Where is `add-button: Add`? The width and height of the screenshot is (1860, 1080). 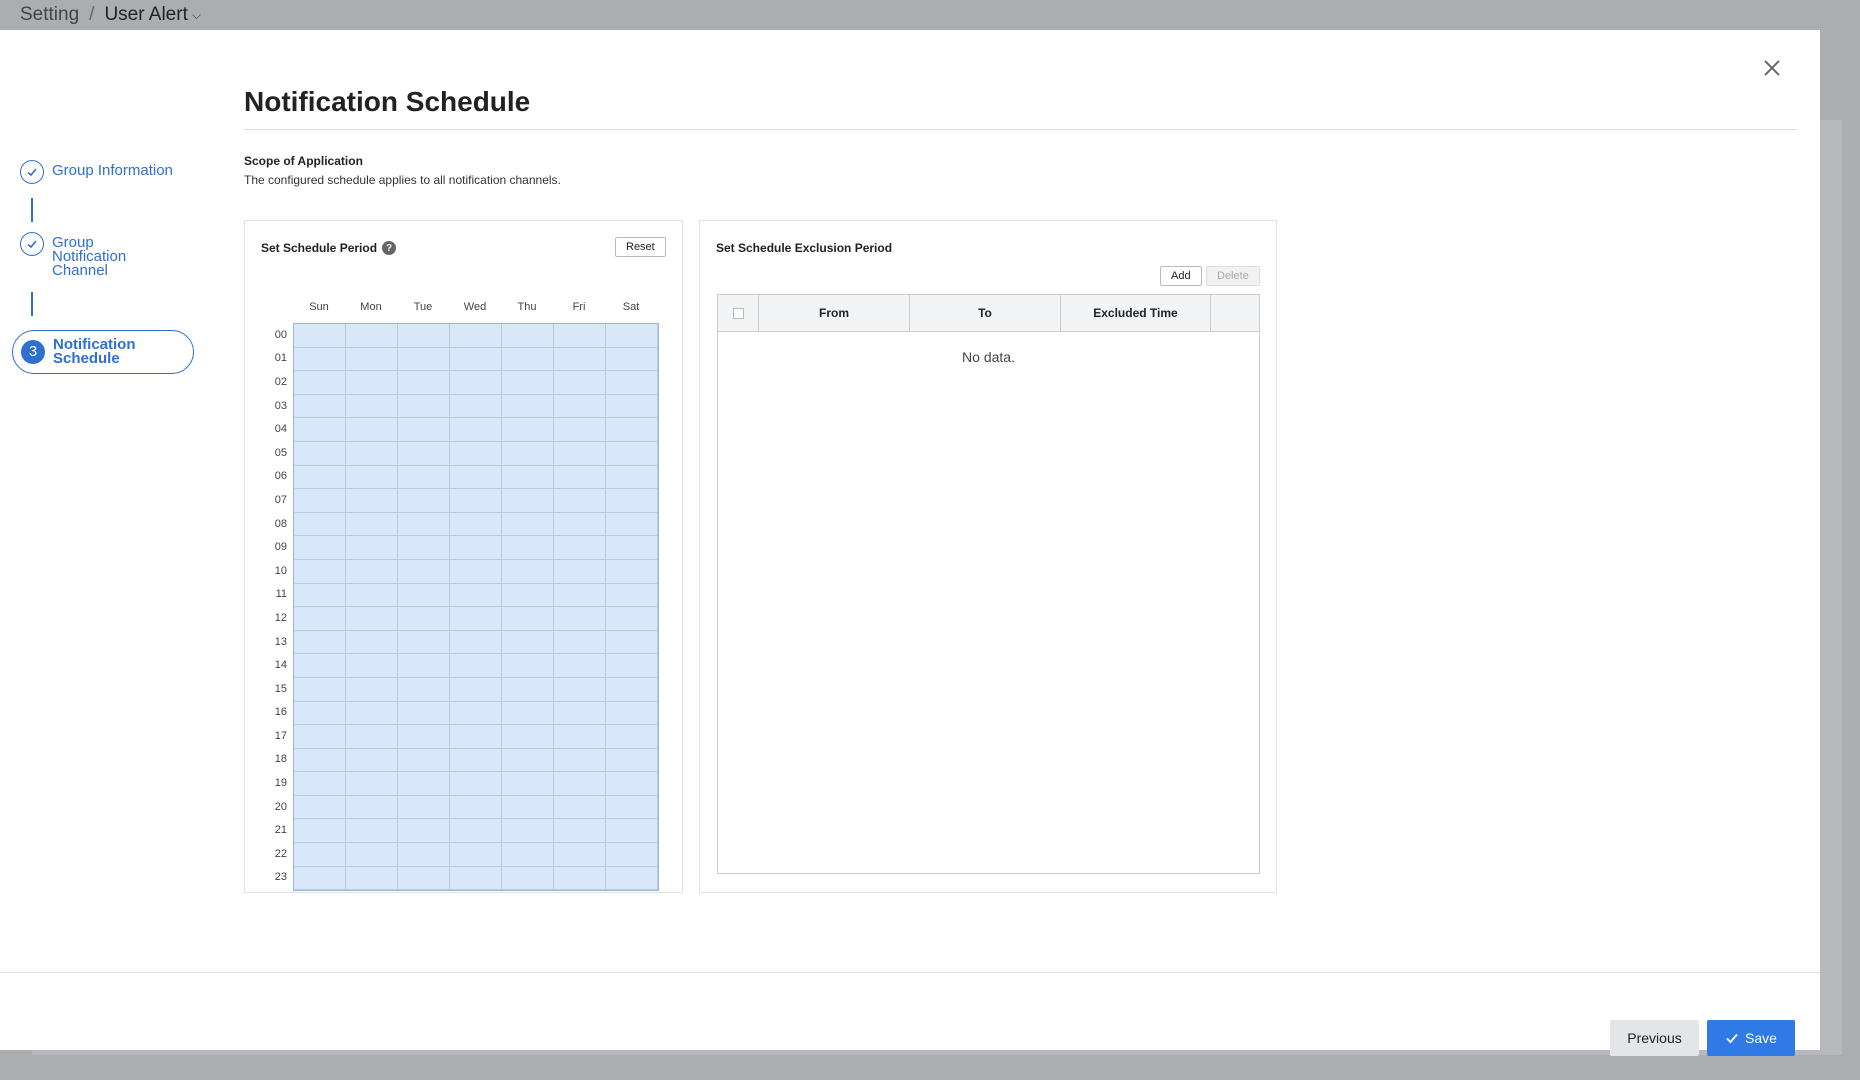
add-button: Add is located at coordinates (1181, 276).